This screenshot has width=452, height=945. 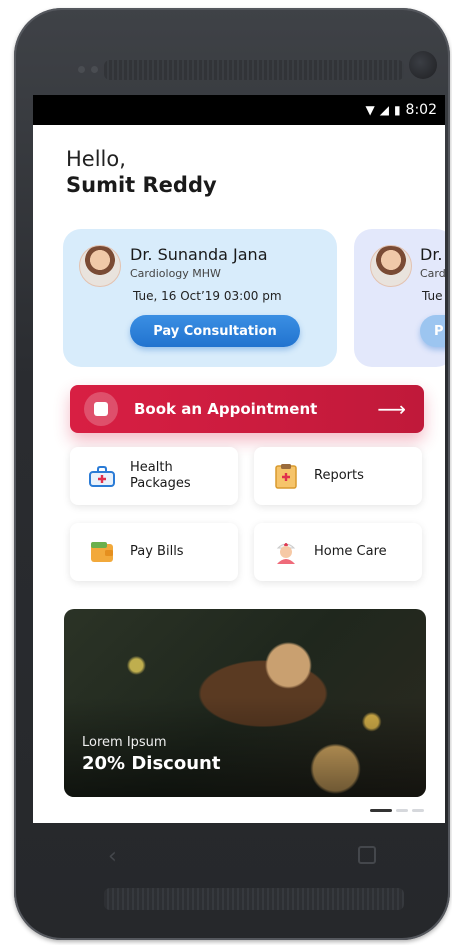 What do you see at coordinates (432, 296) in the screenshot?
I see `appointment-datetime: Tue` at bounding box center [432, 296].